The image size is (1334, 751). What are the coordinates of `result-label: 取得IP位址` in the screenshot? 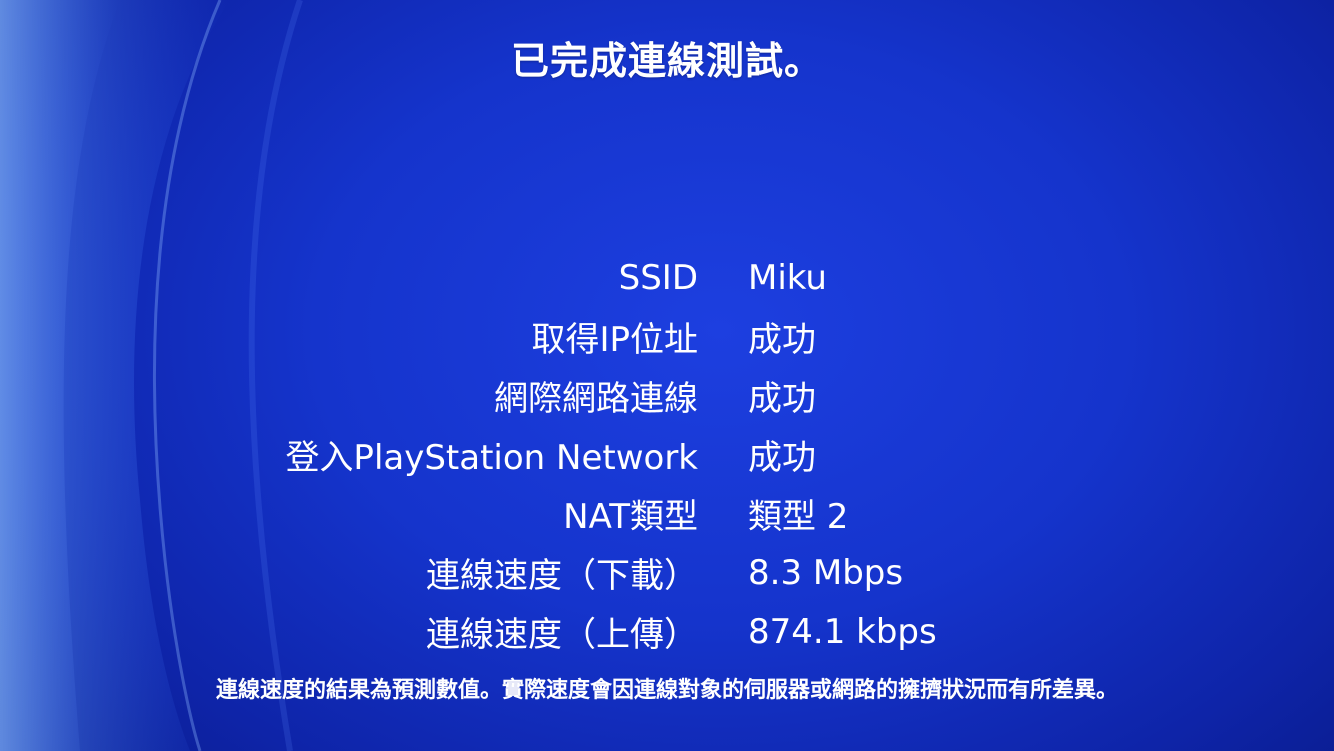 It's located at (614, 340).